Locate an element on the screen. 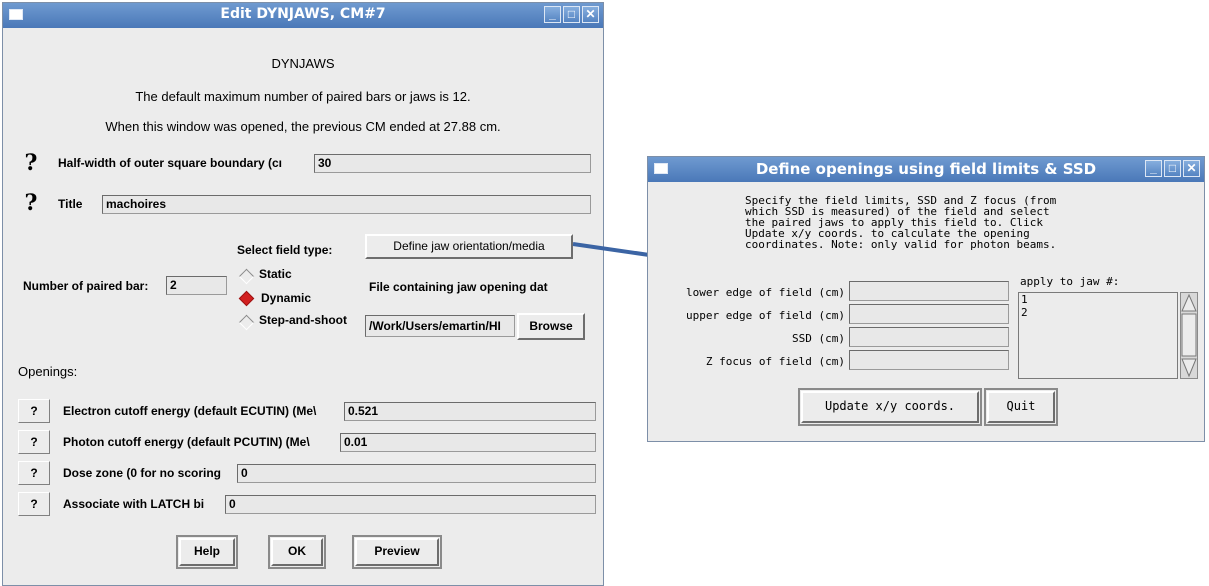  lower-edge-input is located at coordinates (929, 291).